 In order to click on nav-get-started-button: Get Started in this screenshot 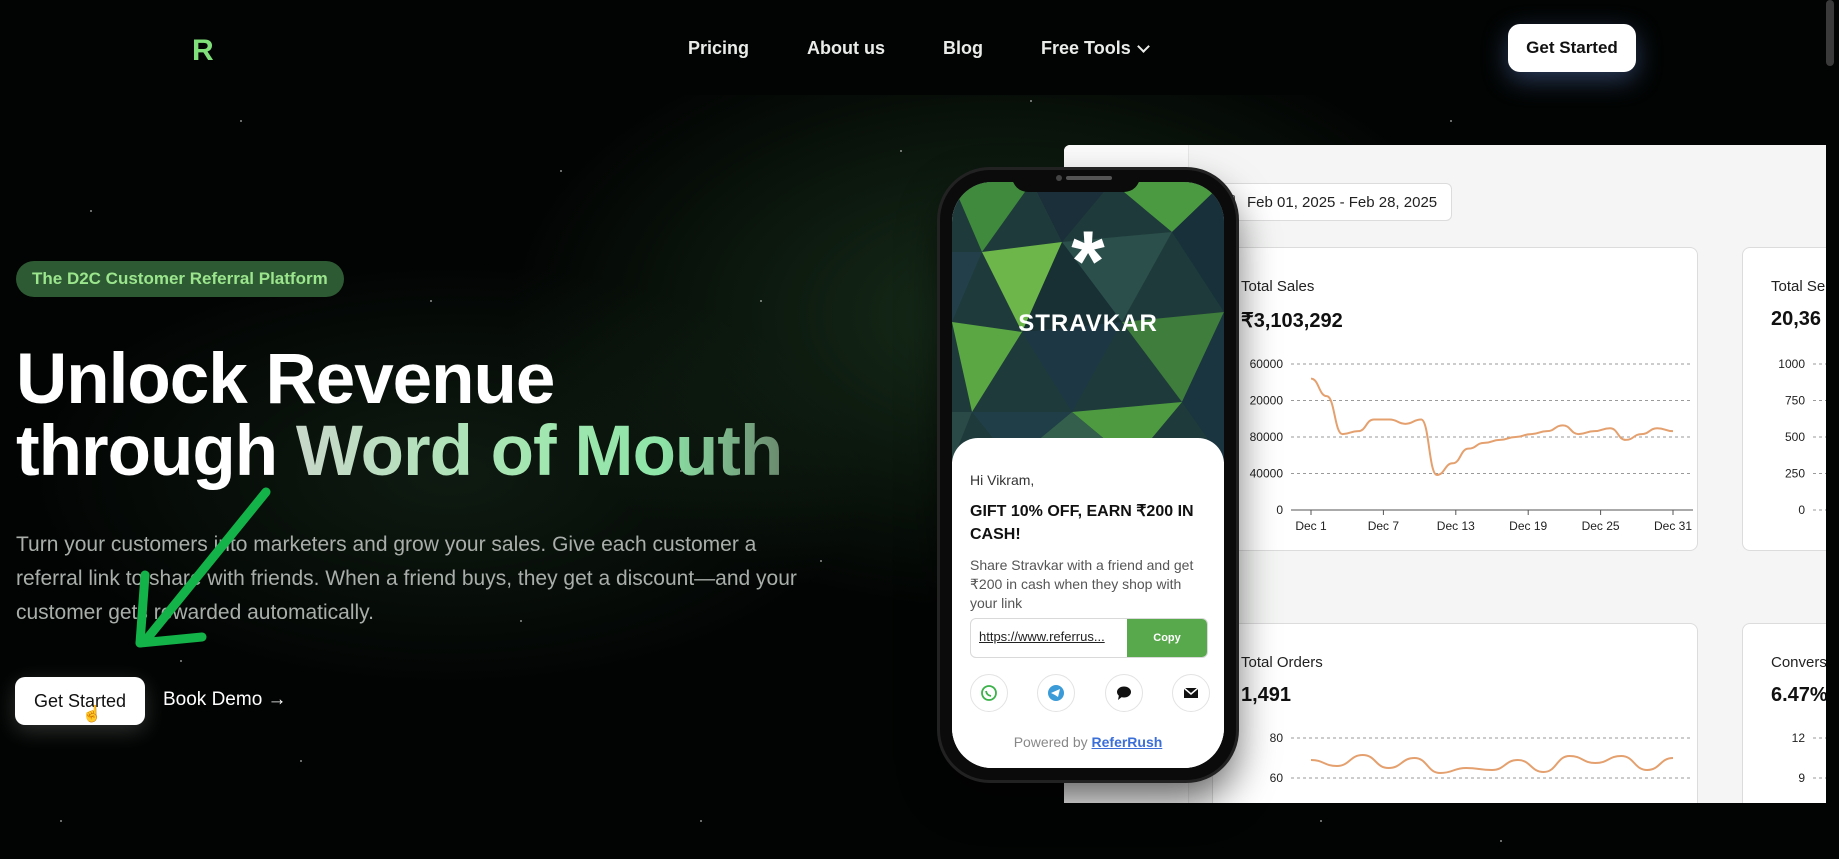, I will do `click(1572, 48)`.